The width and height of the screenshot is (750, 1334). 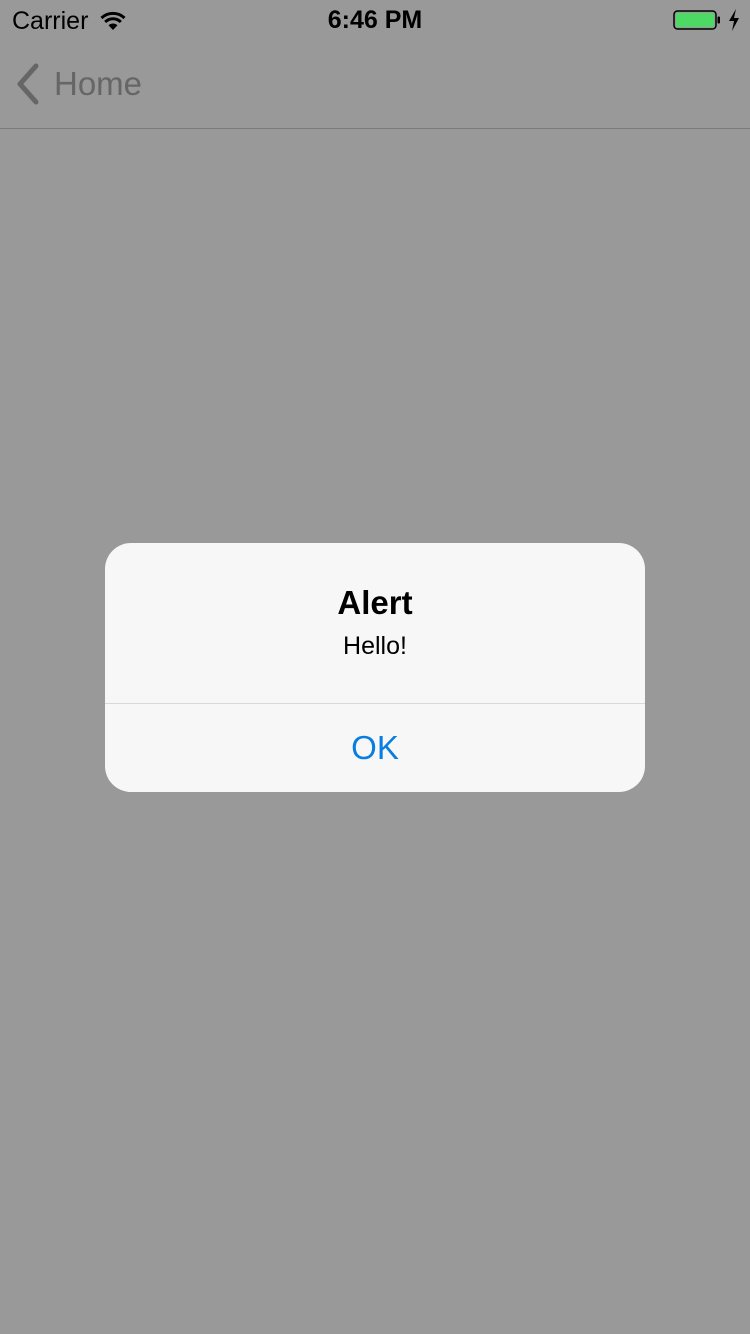 I want to click on status-time: 6:46 PM, so click(x=375, y=20).